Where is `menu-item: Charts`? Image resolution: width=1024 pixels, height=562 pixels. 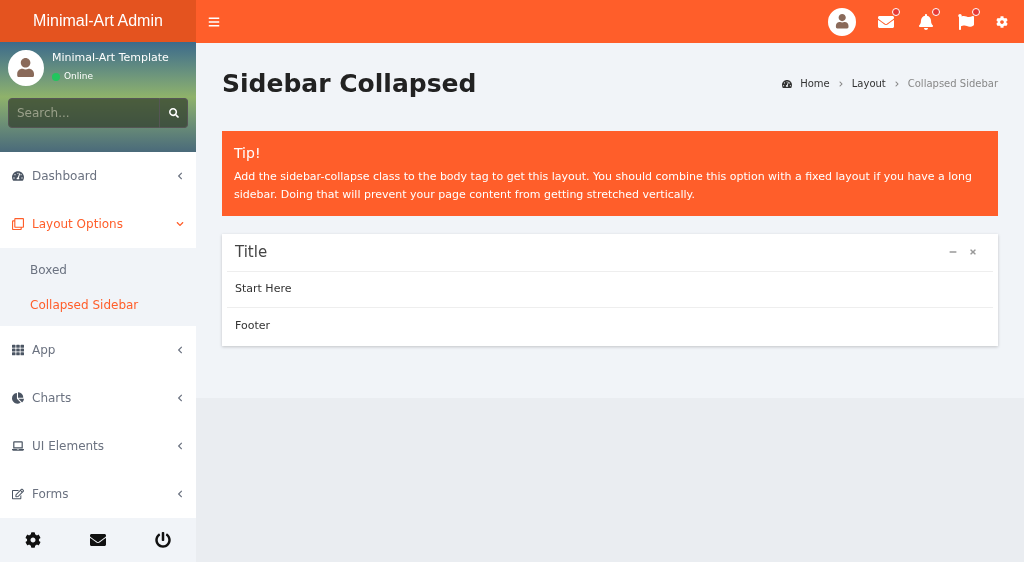
menu-item: Charts is located at coordinates (98, 398).